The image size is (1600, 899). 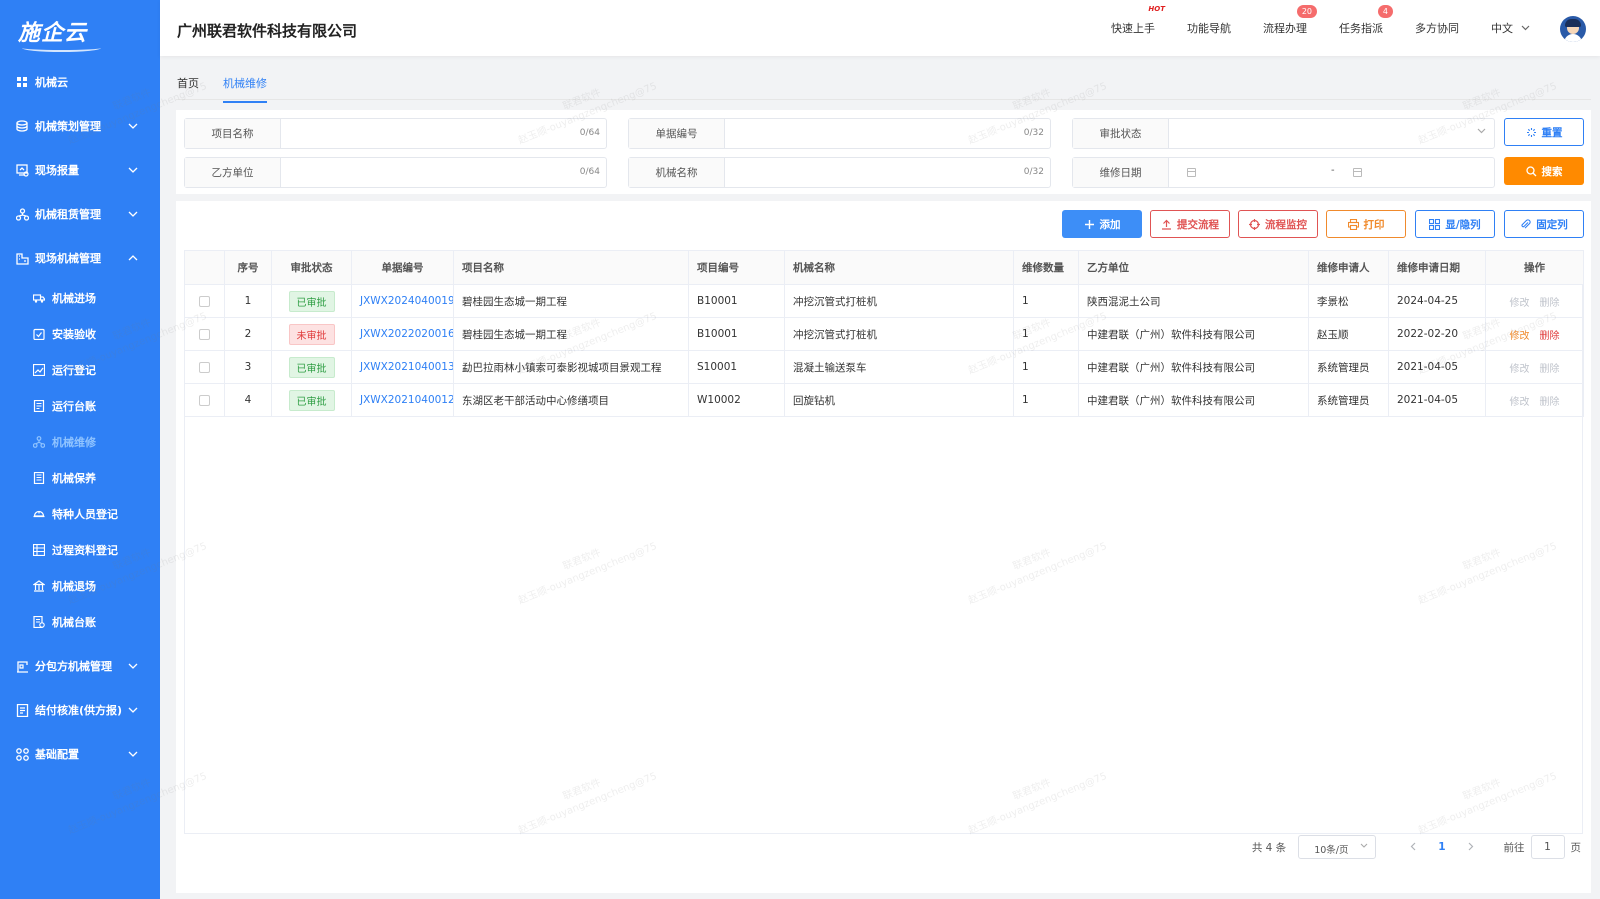 What do you see at coordinates (736, 267) in the screenshot?
I see `col-header: 项目编号` at bounding box center [736, 267].